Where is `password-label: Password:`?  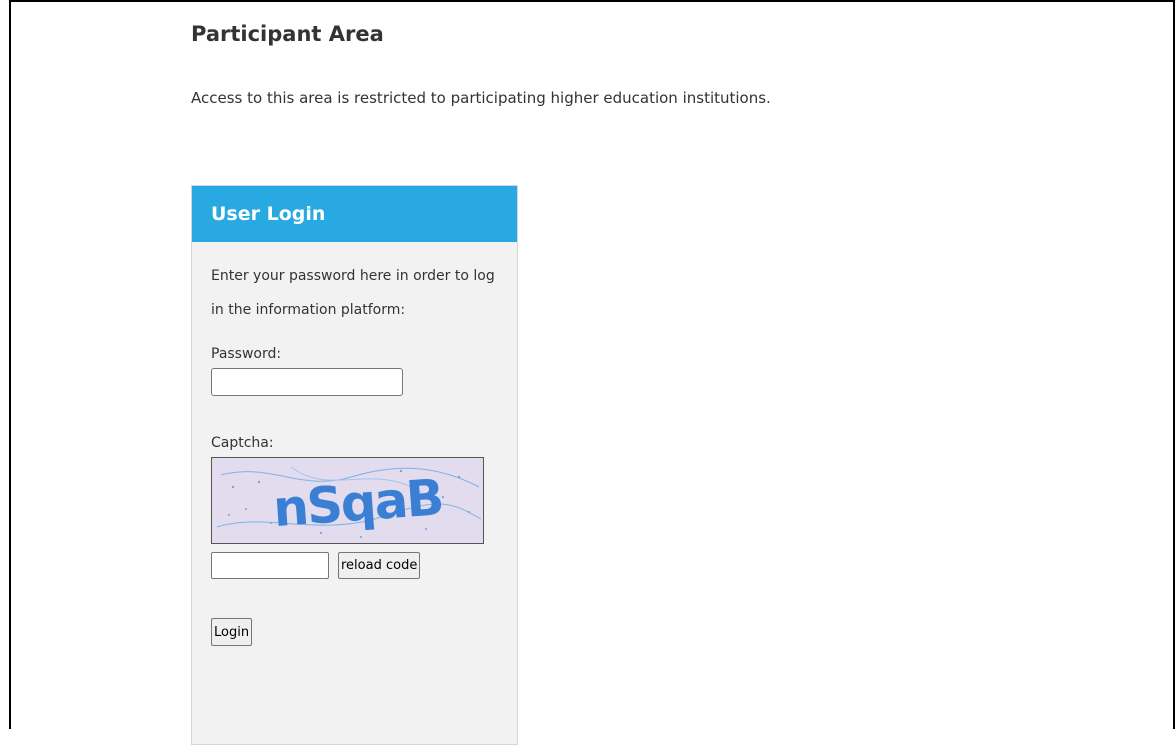 password-label: Password: is located at coordinates (246, 354).